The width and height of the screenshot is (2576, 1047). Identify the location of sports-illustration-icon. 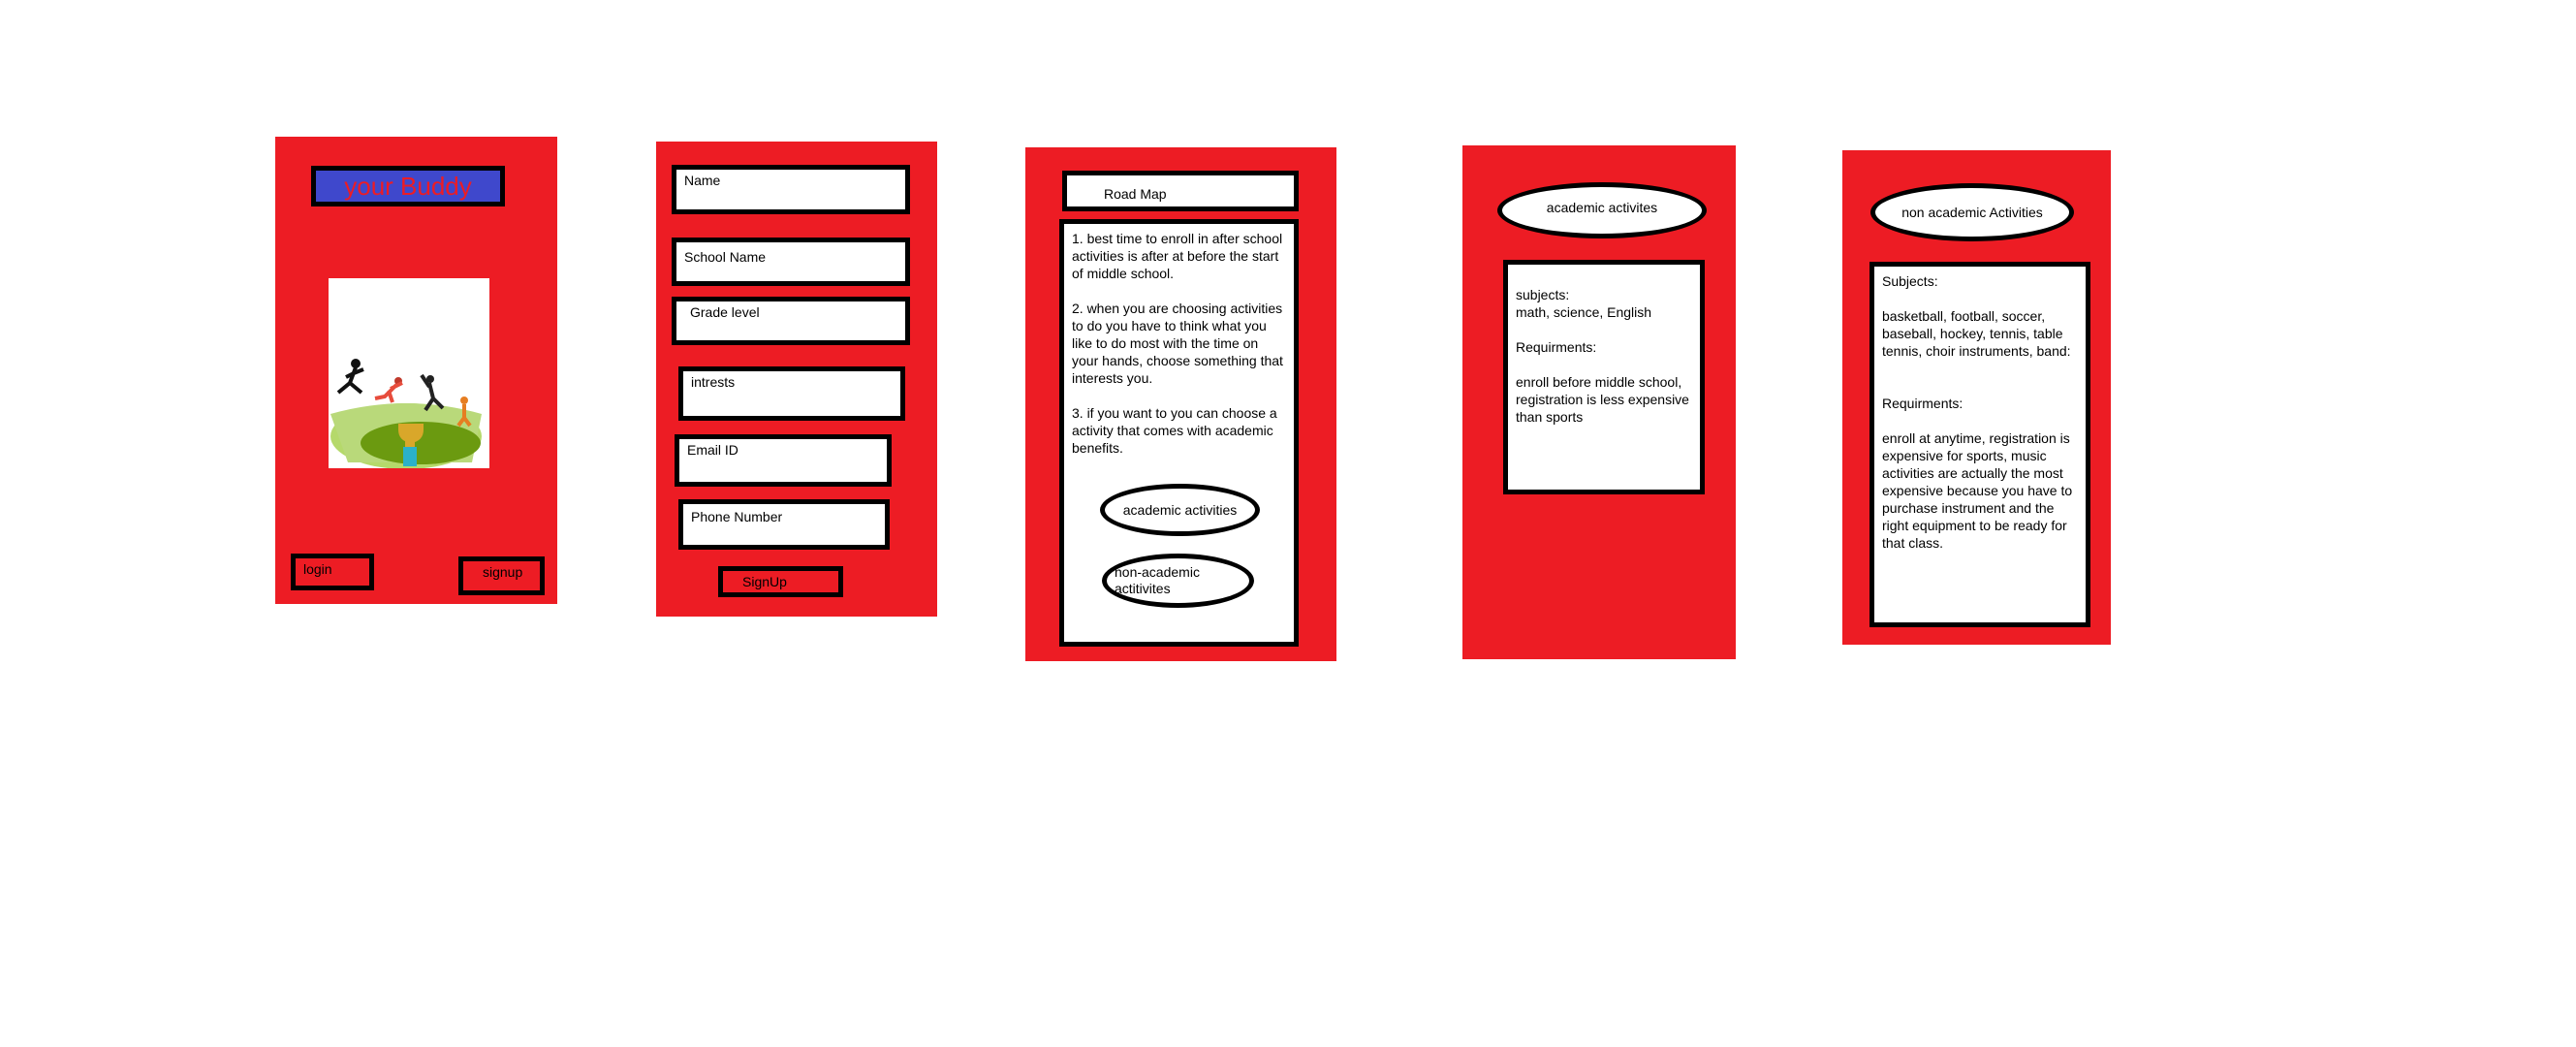
(406, 414).